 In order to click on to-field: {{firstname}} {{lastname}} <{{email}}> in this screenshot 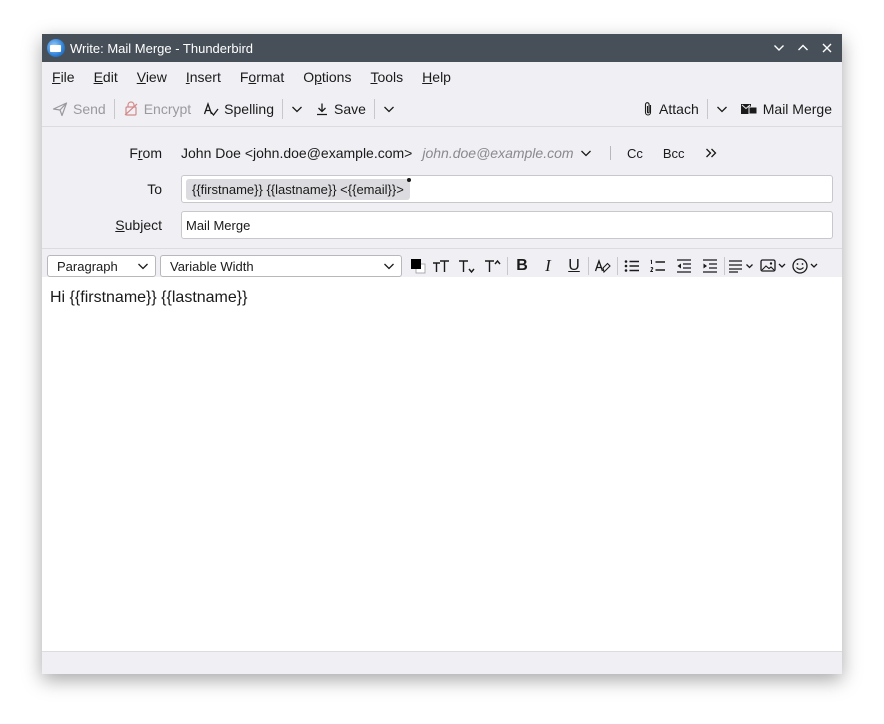, I will do `click(507, 189)`.